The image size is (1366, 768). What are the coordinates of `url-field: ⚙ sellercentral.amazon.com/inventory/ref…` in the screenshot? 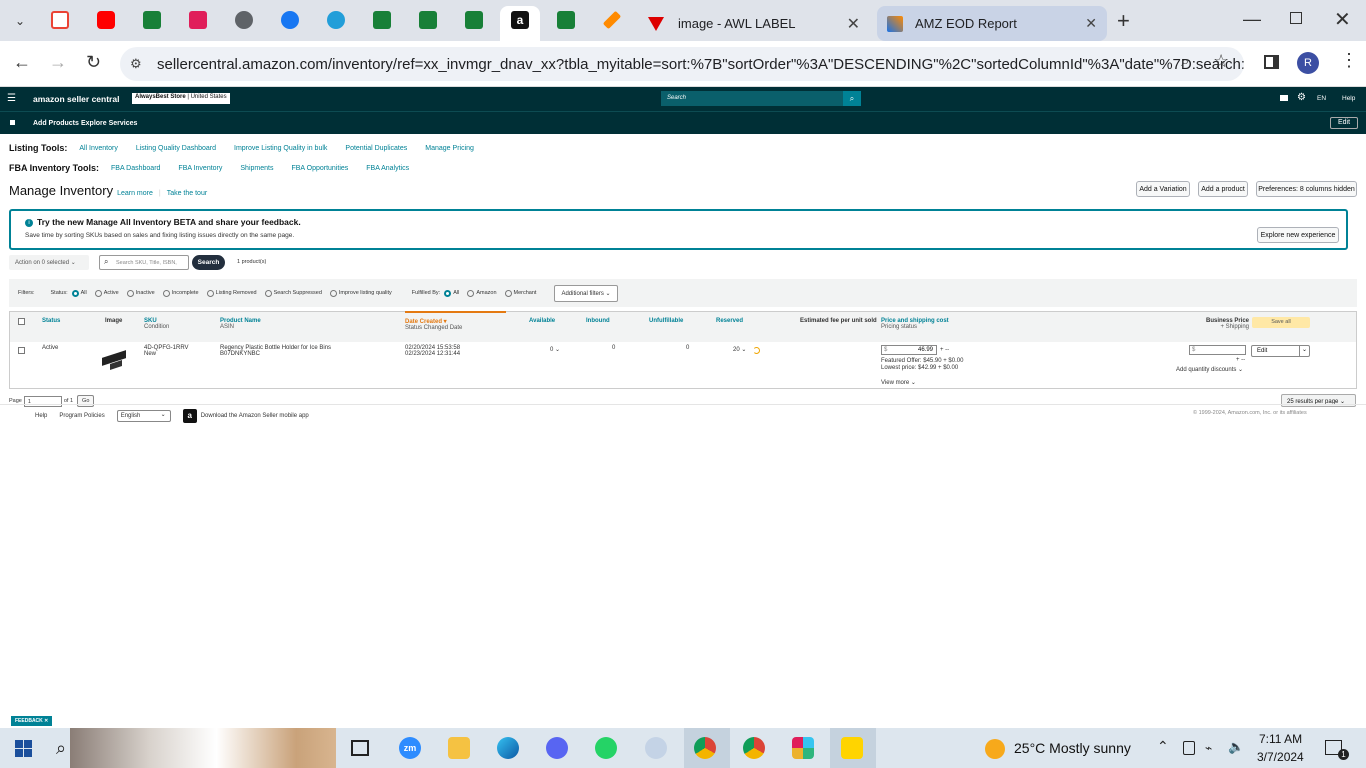 It's located at (682, 64).